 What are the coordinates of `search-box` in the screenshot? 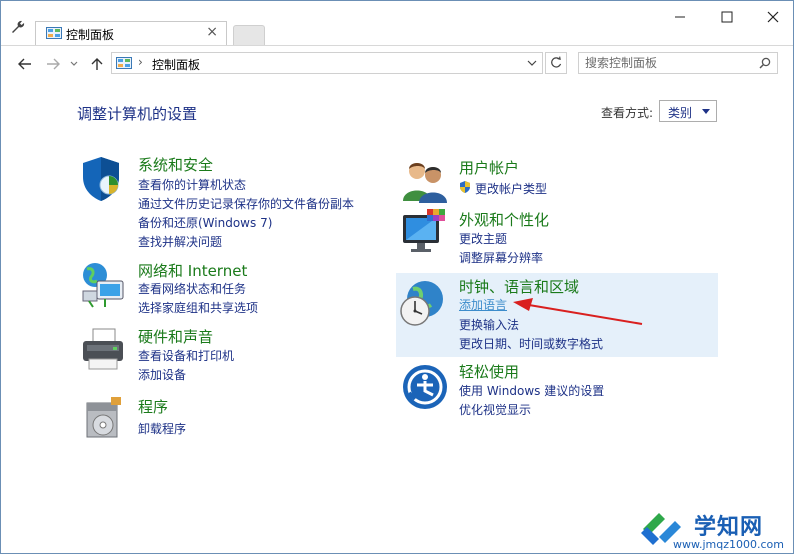 It's located at (678, 63).